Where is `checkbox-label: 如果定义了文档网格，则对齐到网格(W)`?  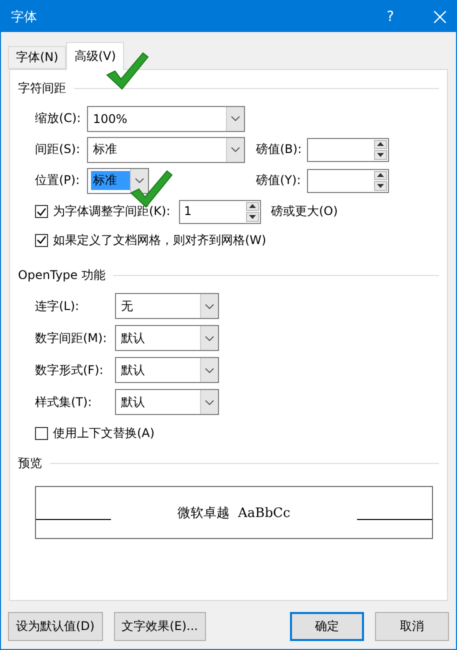
checkbox-label: 如果定义了文档网格，则对齐到网格(W) is located at coordinates (159, 240).